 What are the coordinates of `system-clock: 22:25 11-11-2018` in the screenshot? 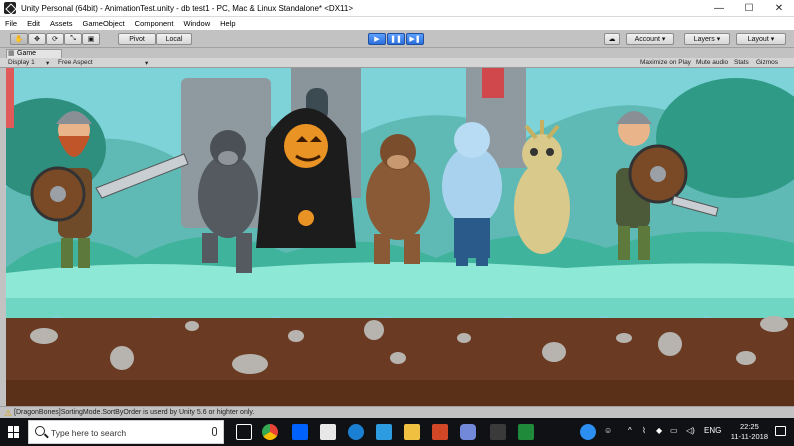 It's located at (749, 432).